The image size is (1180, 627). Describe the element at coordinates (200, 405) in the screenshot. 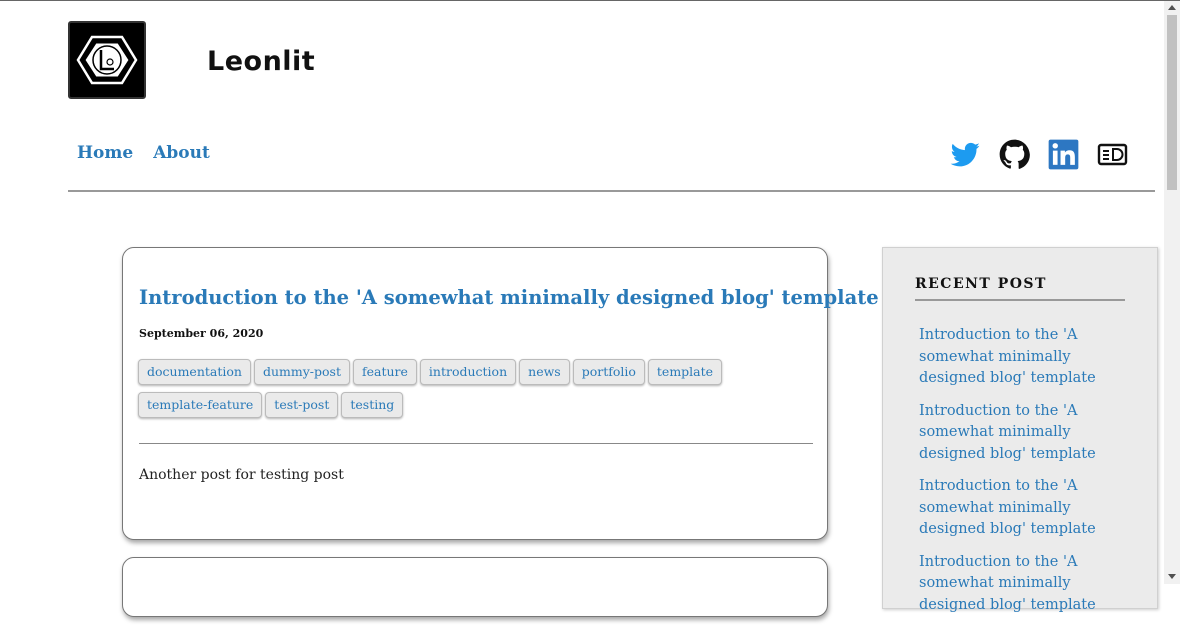

I see `tag-template-feature: template-feature` at that location.